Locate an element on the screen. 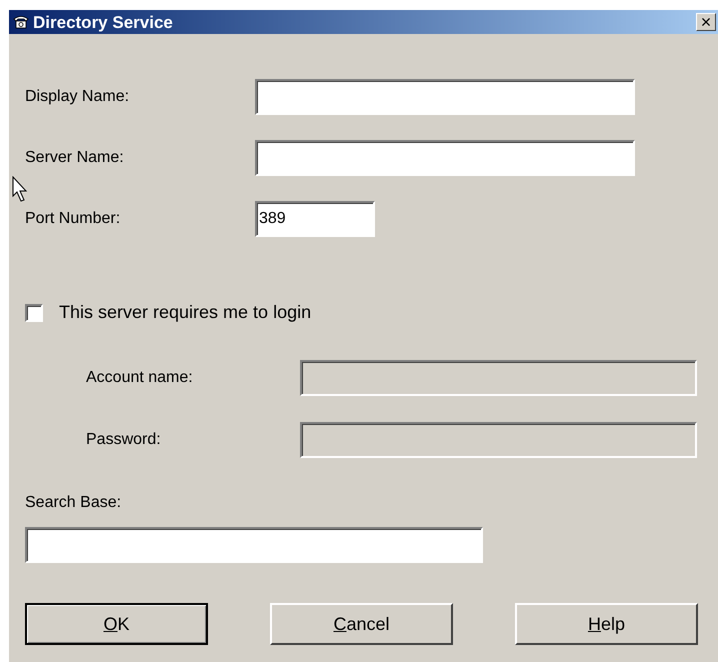 This screenshot has height=662, width=718. text-field: 389 is located at coordinates (315, 219).